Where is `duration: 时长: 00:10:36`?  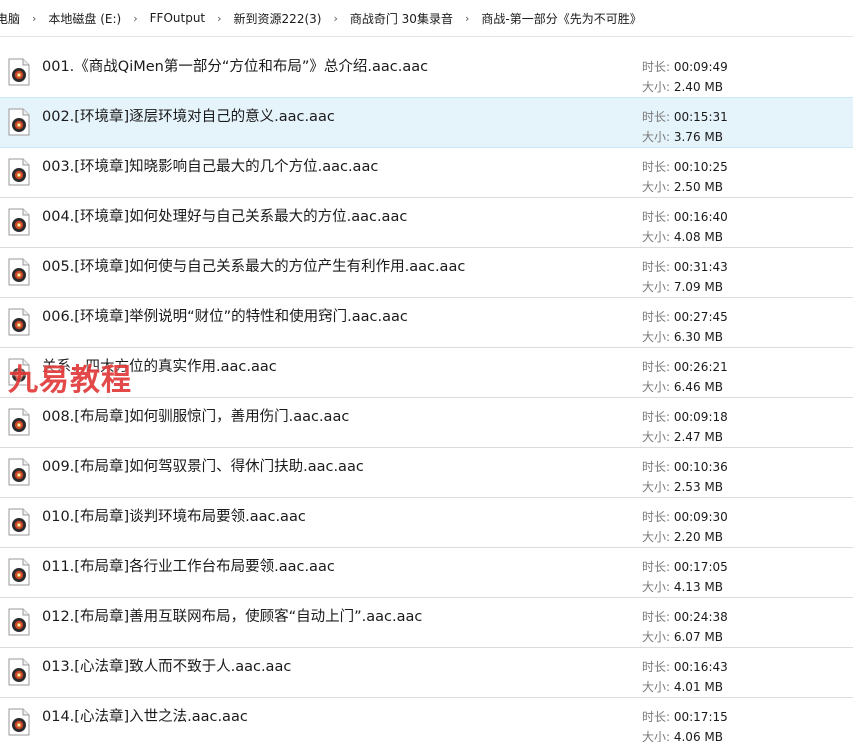
duration: 时长: 00:10:36 is located at coordinates (685, 466).